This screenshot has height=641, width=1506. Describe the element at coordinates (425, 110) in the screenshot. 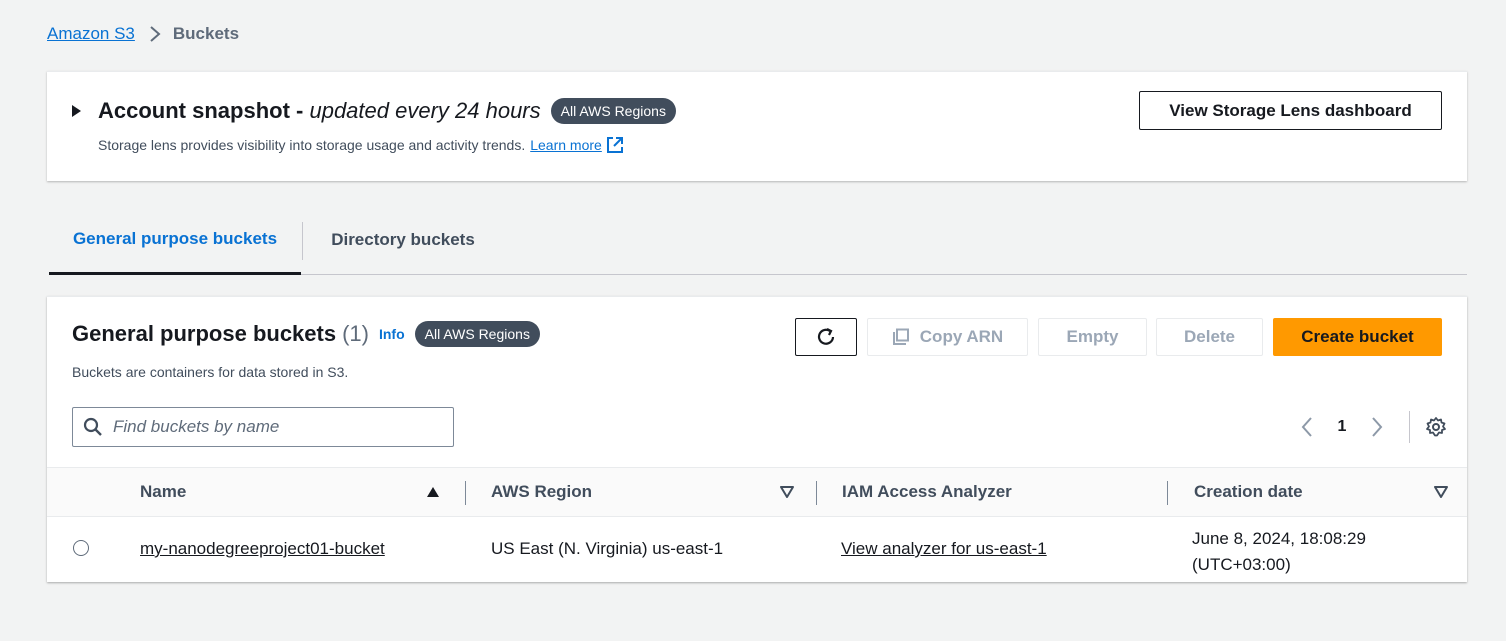

I see `snapshot-title-italic: updated every 24 hours` at that location.